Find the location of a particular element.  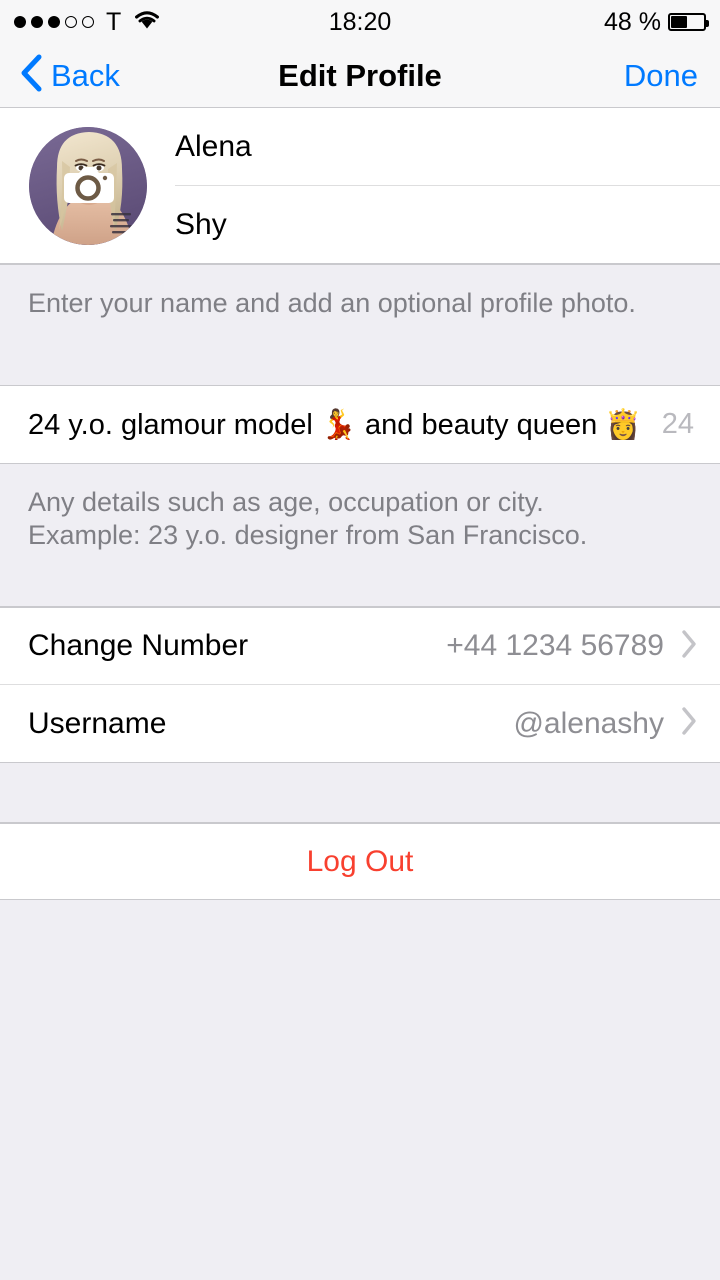

change-number-label: Change Number is located at coordinates (138, 645).